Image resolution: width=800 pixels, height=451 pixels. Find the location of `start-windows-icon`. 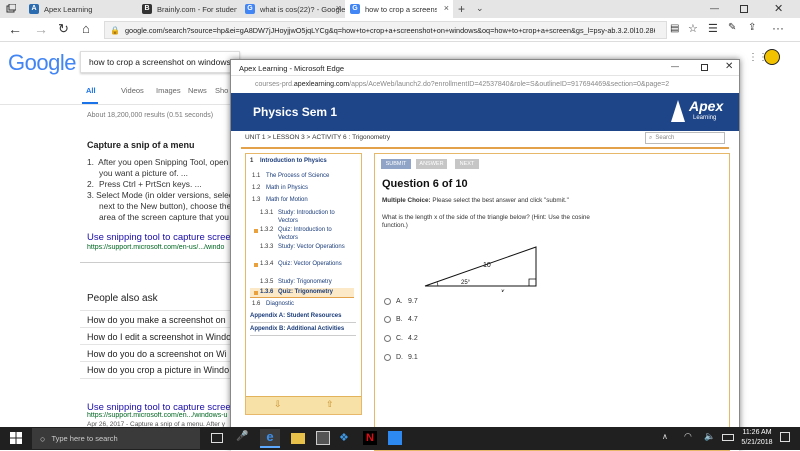

start-windows-icon is located at coordinates (16, 438).